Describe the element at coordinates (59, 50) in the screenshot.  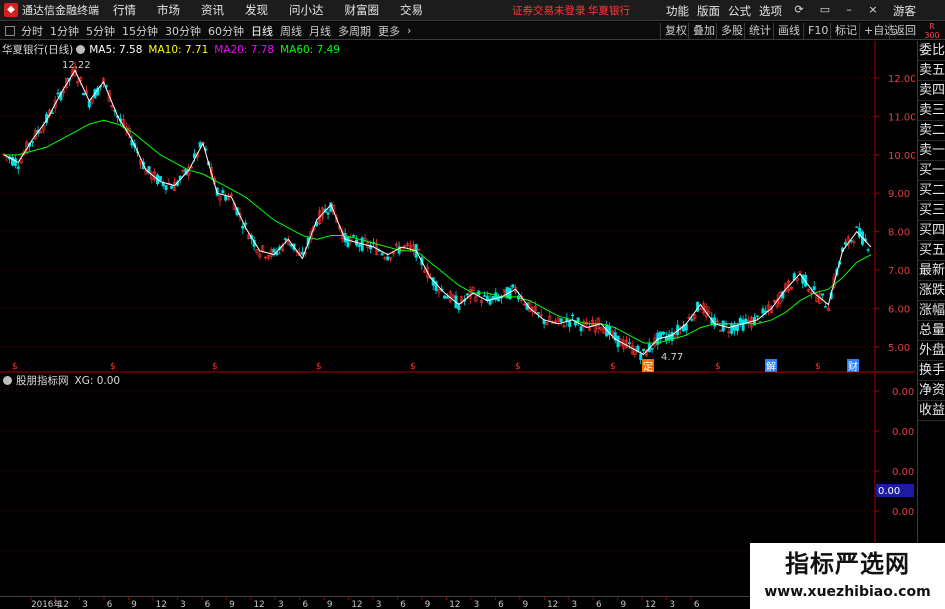
I see `period-label: (日线)` at that location.